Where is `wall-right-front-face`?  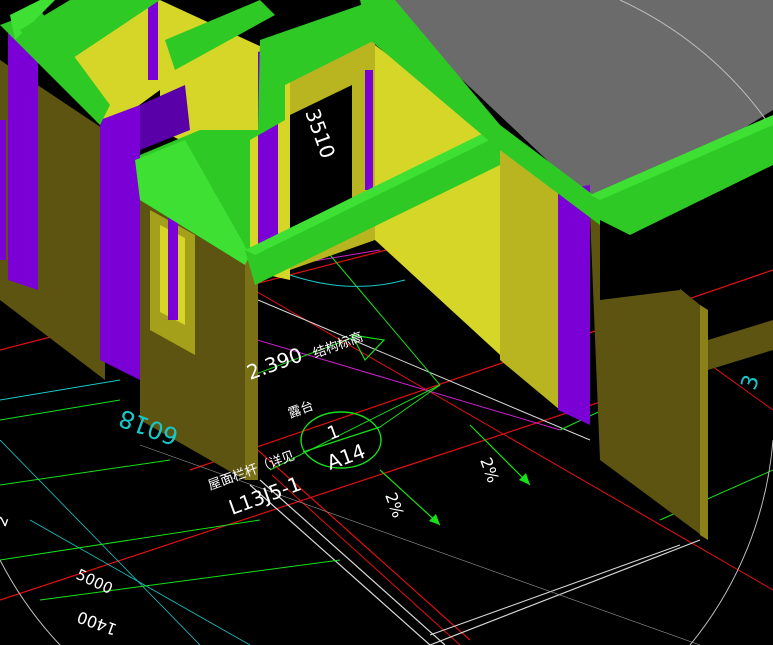
wall-right-front-face is located at coordinates (704, 422).